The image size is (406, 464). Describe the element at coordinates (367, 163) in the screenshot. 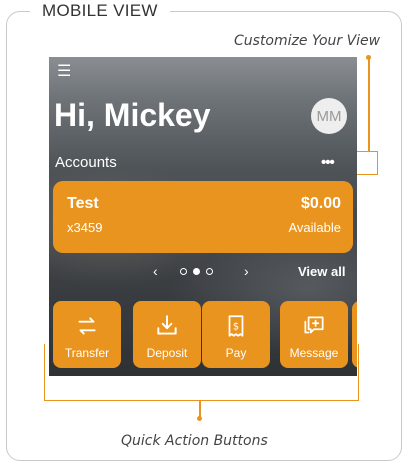

I see `callout-bracket-right` at that location.